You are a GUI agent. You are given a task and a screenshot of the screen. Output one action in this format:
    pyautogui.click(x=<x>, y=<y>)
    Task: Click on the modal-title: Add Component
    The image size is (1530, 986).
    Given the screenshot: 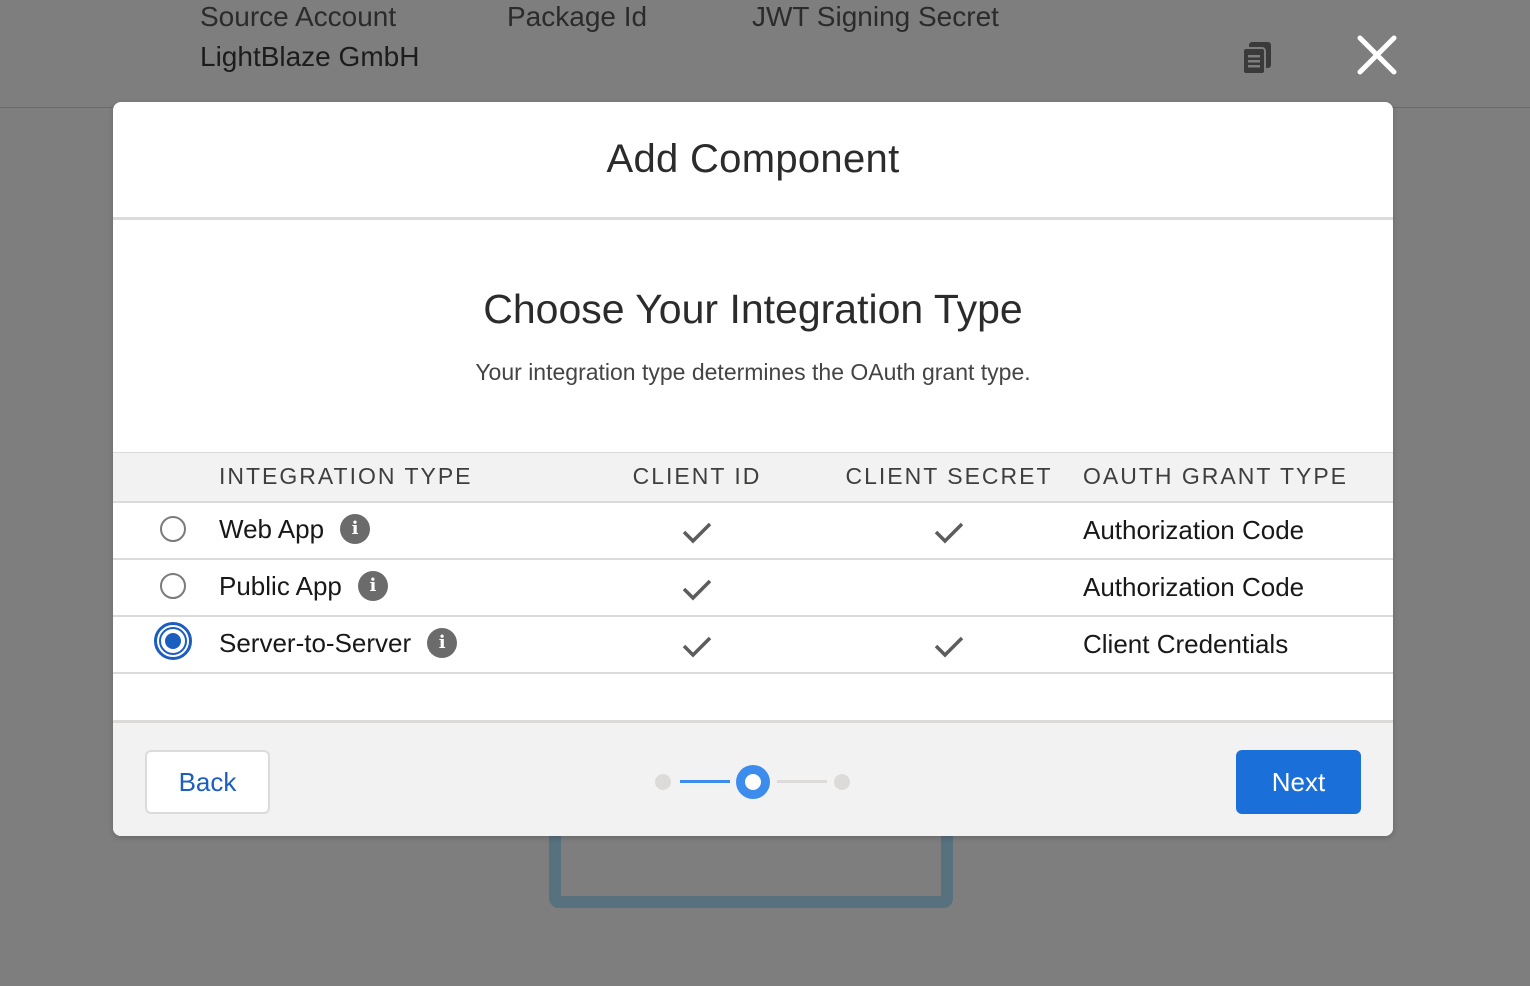 What is the action you would take?
    pyautogui.click(x=753, y=159)
    